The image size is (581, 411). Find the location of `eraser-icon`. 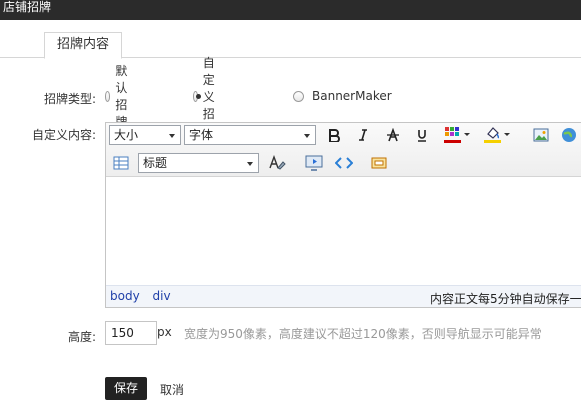

eraser-icon is located at coordinates (277, 162).